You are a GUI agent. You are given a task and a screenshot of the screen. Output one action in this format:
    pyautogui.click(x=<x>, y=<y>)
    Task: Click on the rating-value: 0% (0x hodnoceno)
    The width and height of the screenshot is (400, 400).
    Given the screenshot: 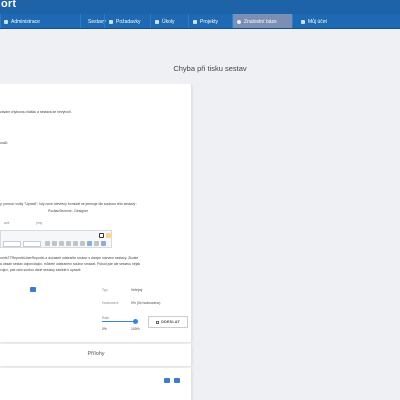 What is the action you would take?
    pyautogui.click(x=146, y=303)
    